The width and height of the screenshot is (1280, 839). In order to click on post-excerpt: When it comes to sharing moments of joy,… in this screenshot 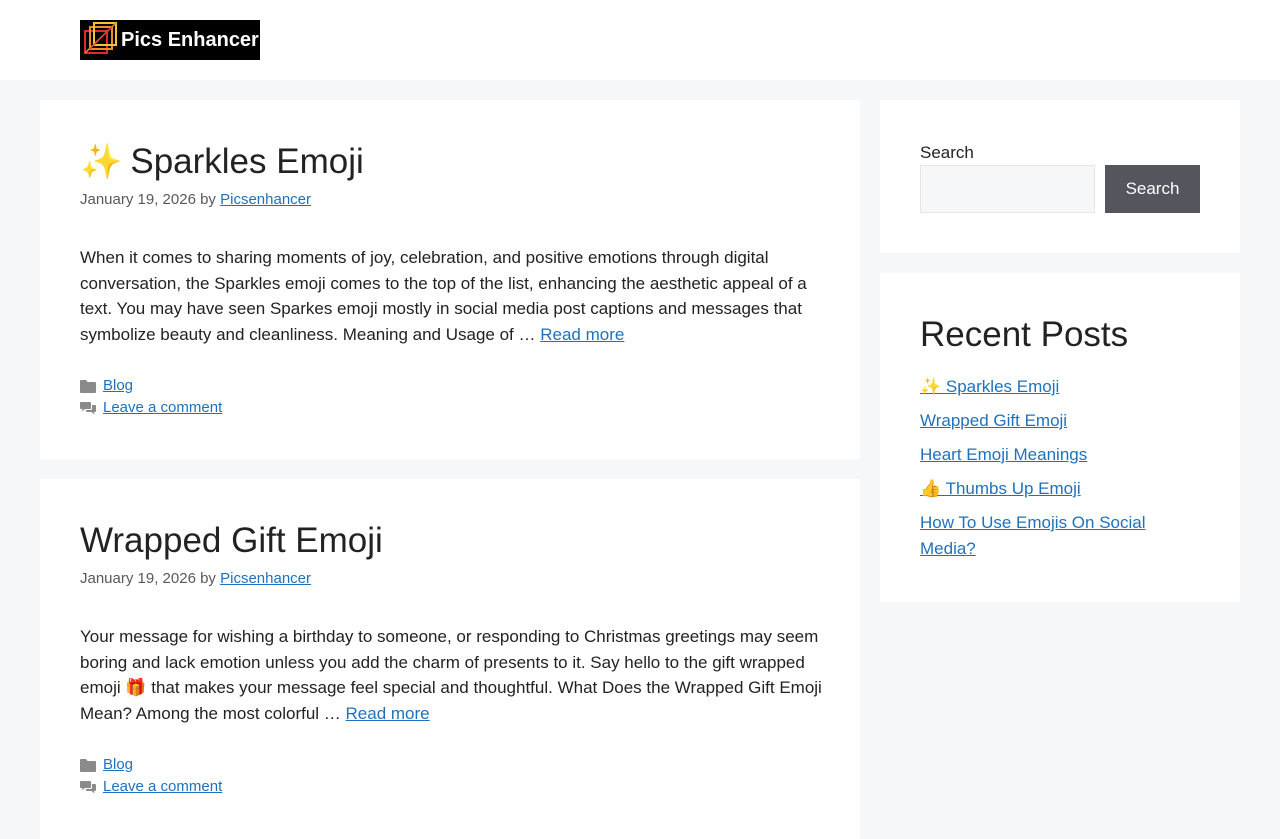, I will do `click(452, 296)`.